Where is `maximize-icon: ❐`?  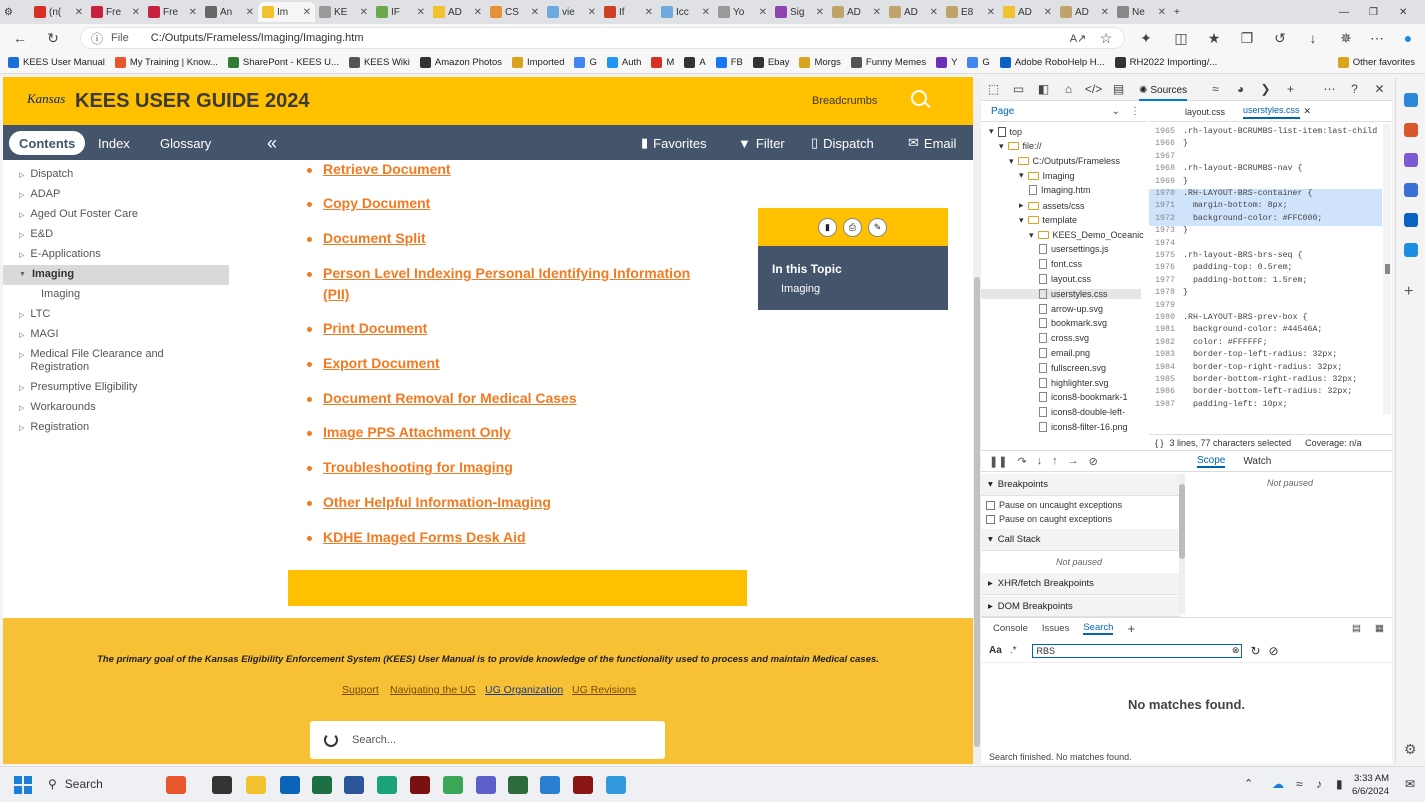 maximize-icon: ❐ is located at coordinates (1380, 12).